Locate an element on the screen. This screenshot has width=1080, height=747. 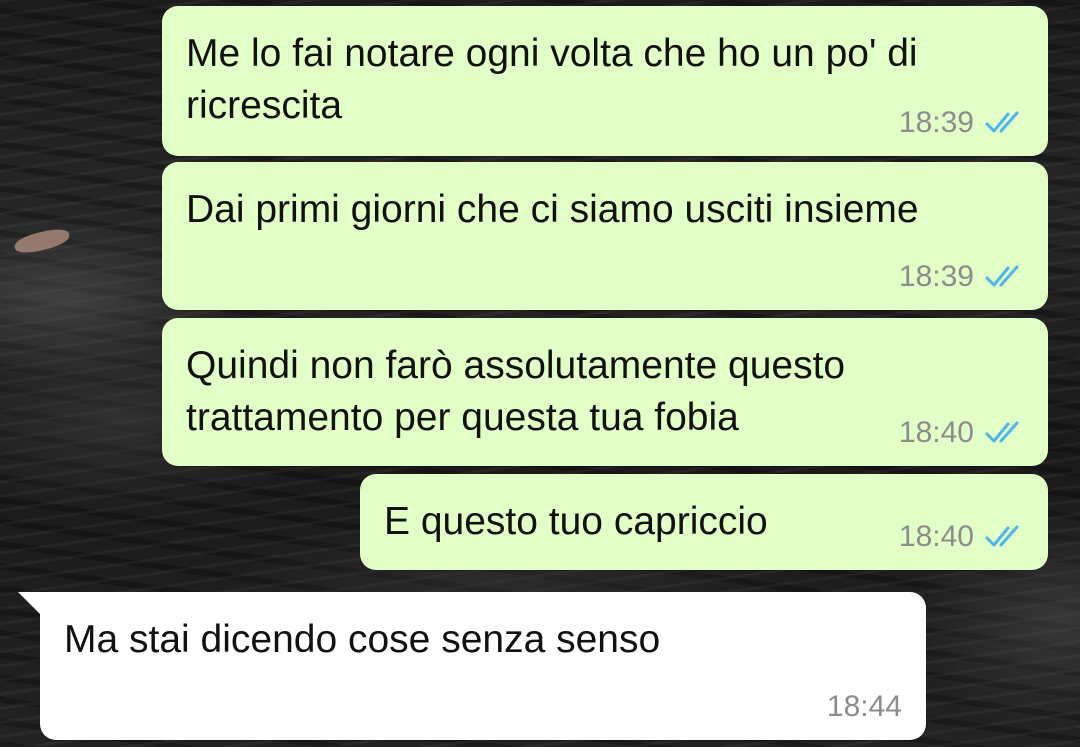
message-text: Ma stai dicendo cose senza senso is located at coordinates (362, 639).